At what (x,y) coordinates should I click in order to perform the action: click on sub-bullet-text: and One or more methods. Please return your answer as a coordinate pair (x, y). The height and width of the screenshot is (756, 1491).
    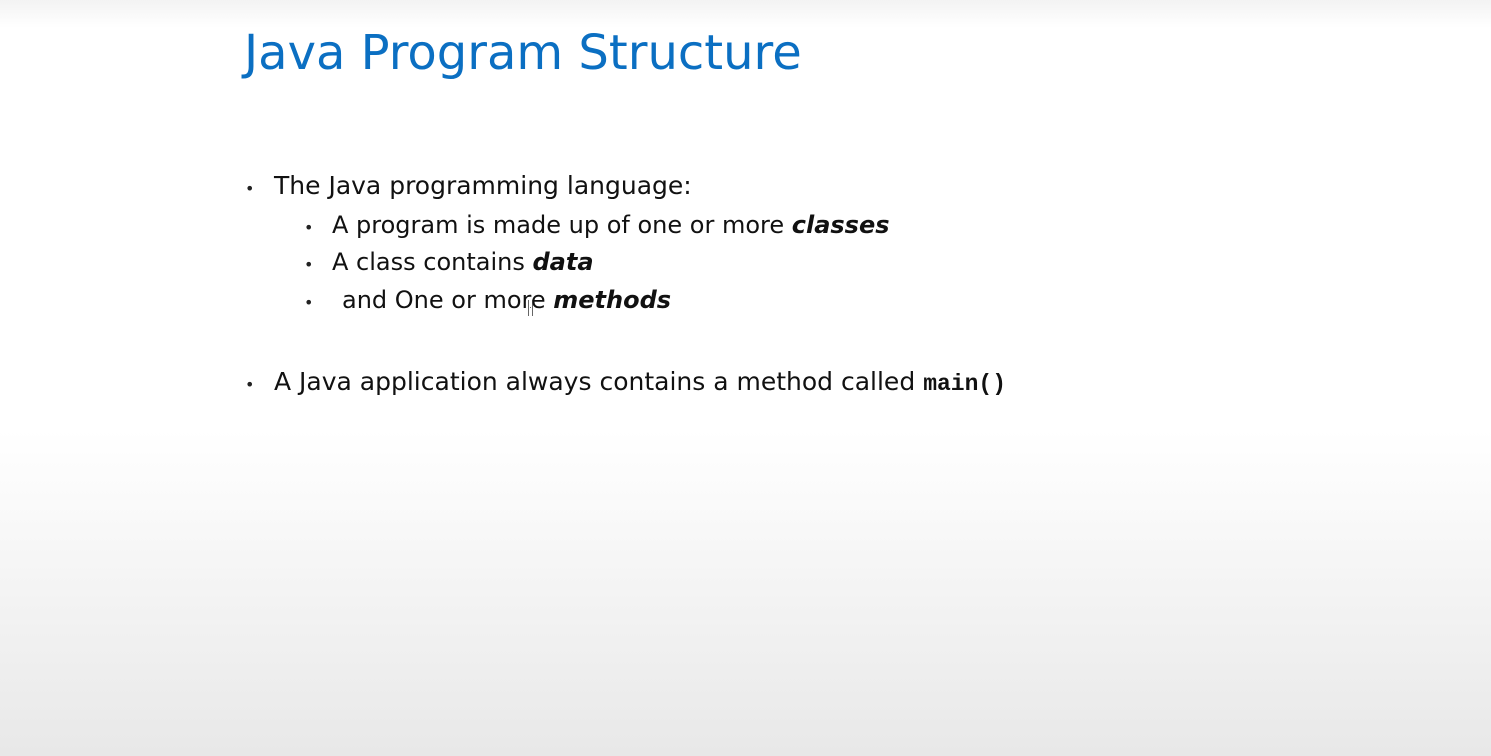
    Looking at the image, I should click on (501, 300).